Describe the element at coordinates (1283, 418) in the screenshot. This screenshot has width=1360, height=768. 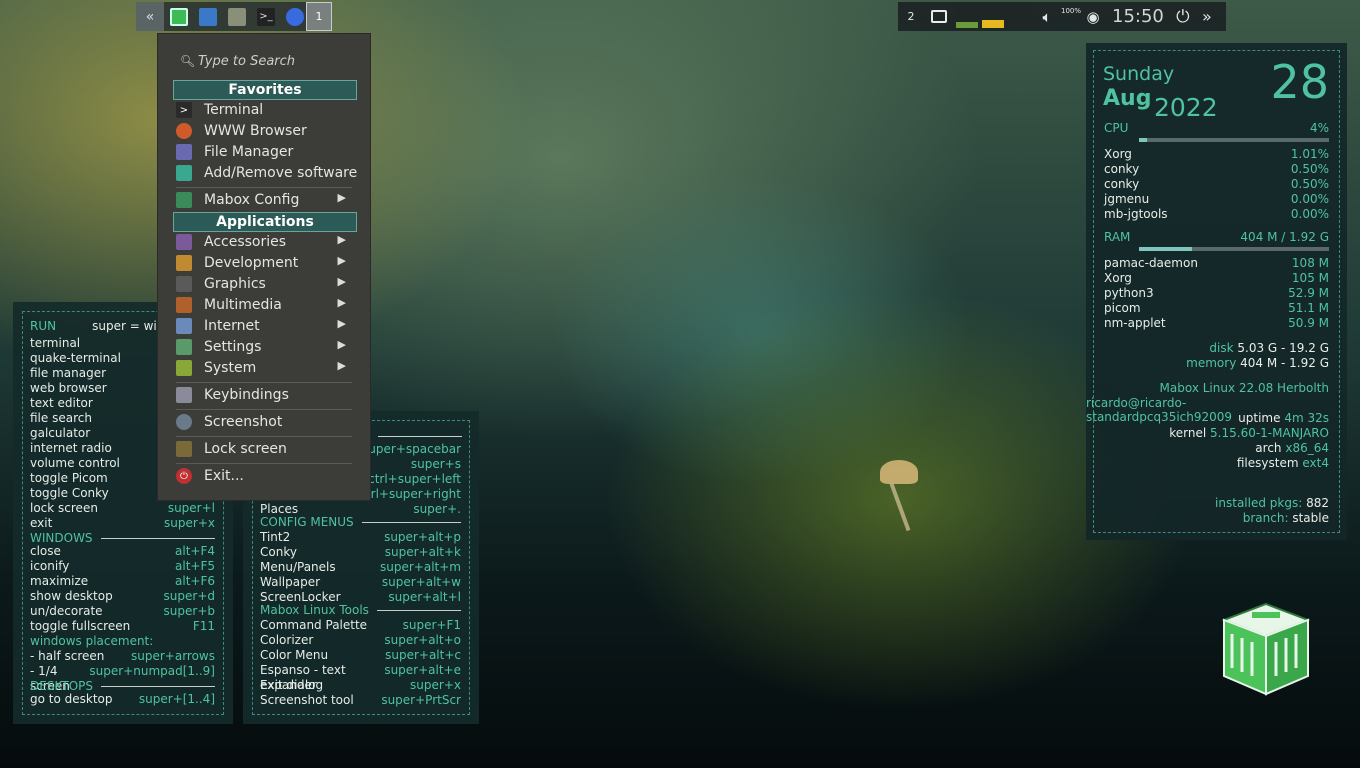
I see `uptime: uptime 4m 32s` at that location.